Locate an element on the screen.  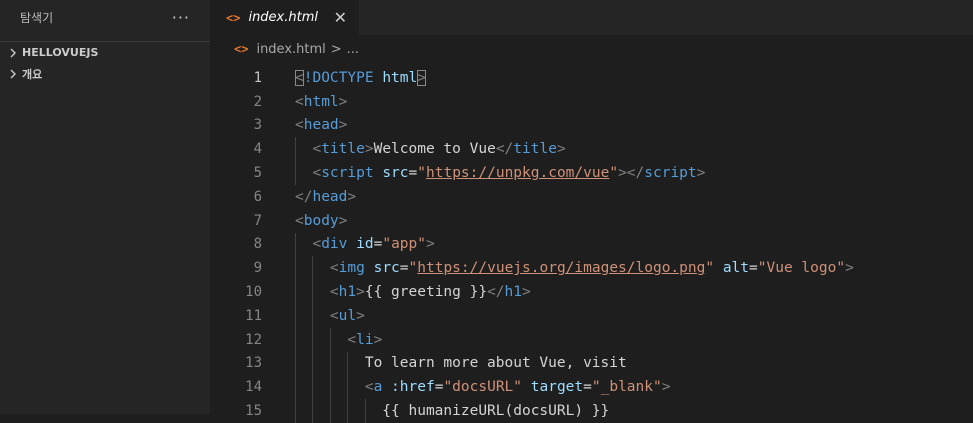
code-token: alt is located at coordinates (736, 268).